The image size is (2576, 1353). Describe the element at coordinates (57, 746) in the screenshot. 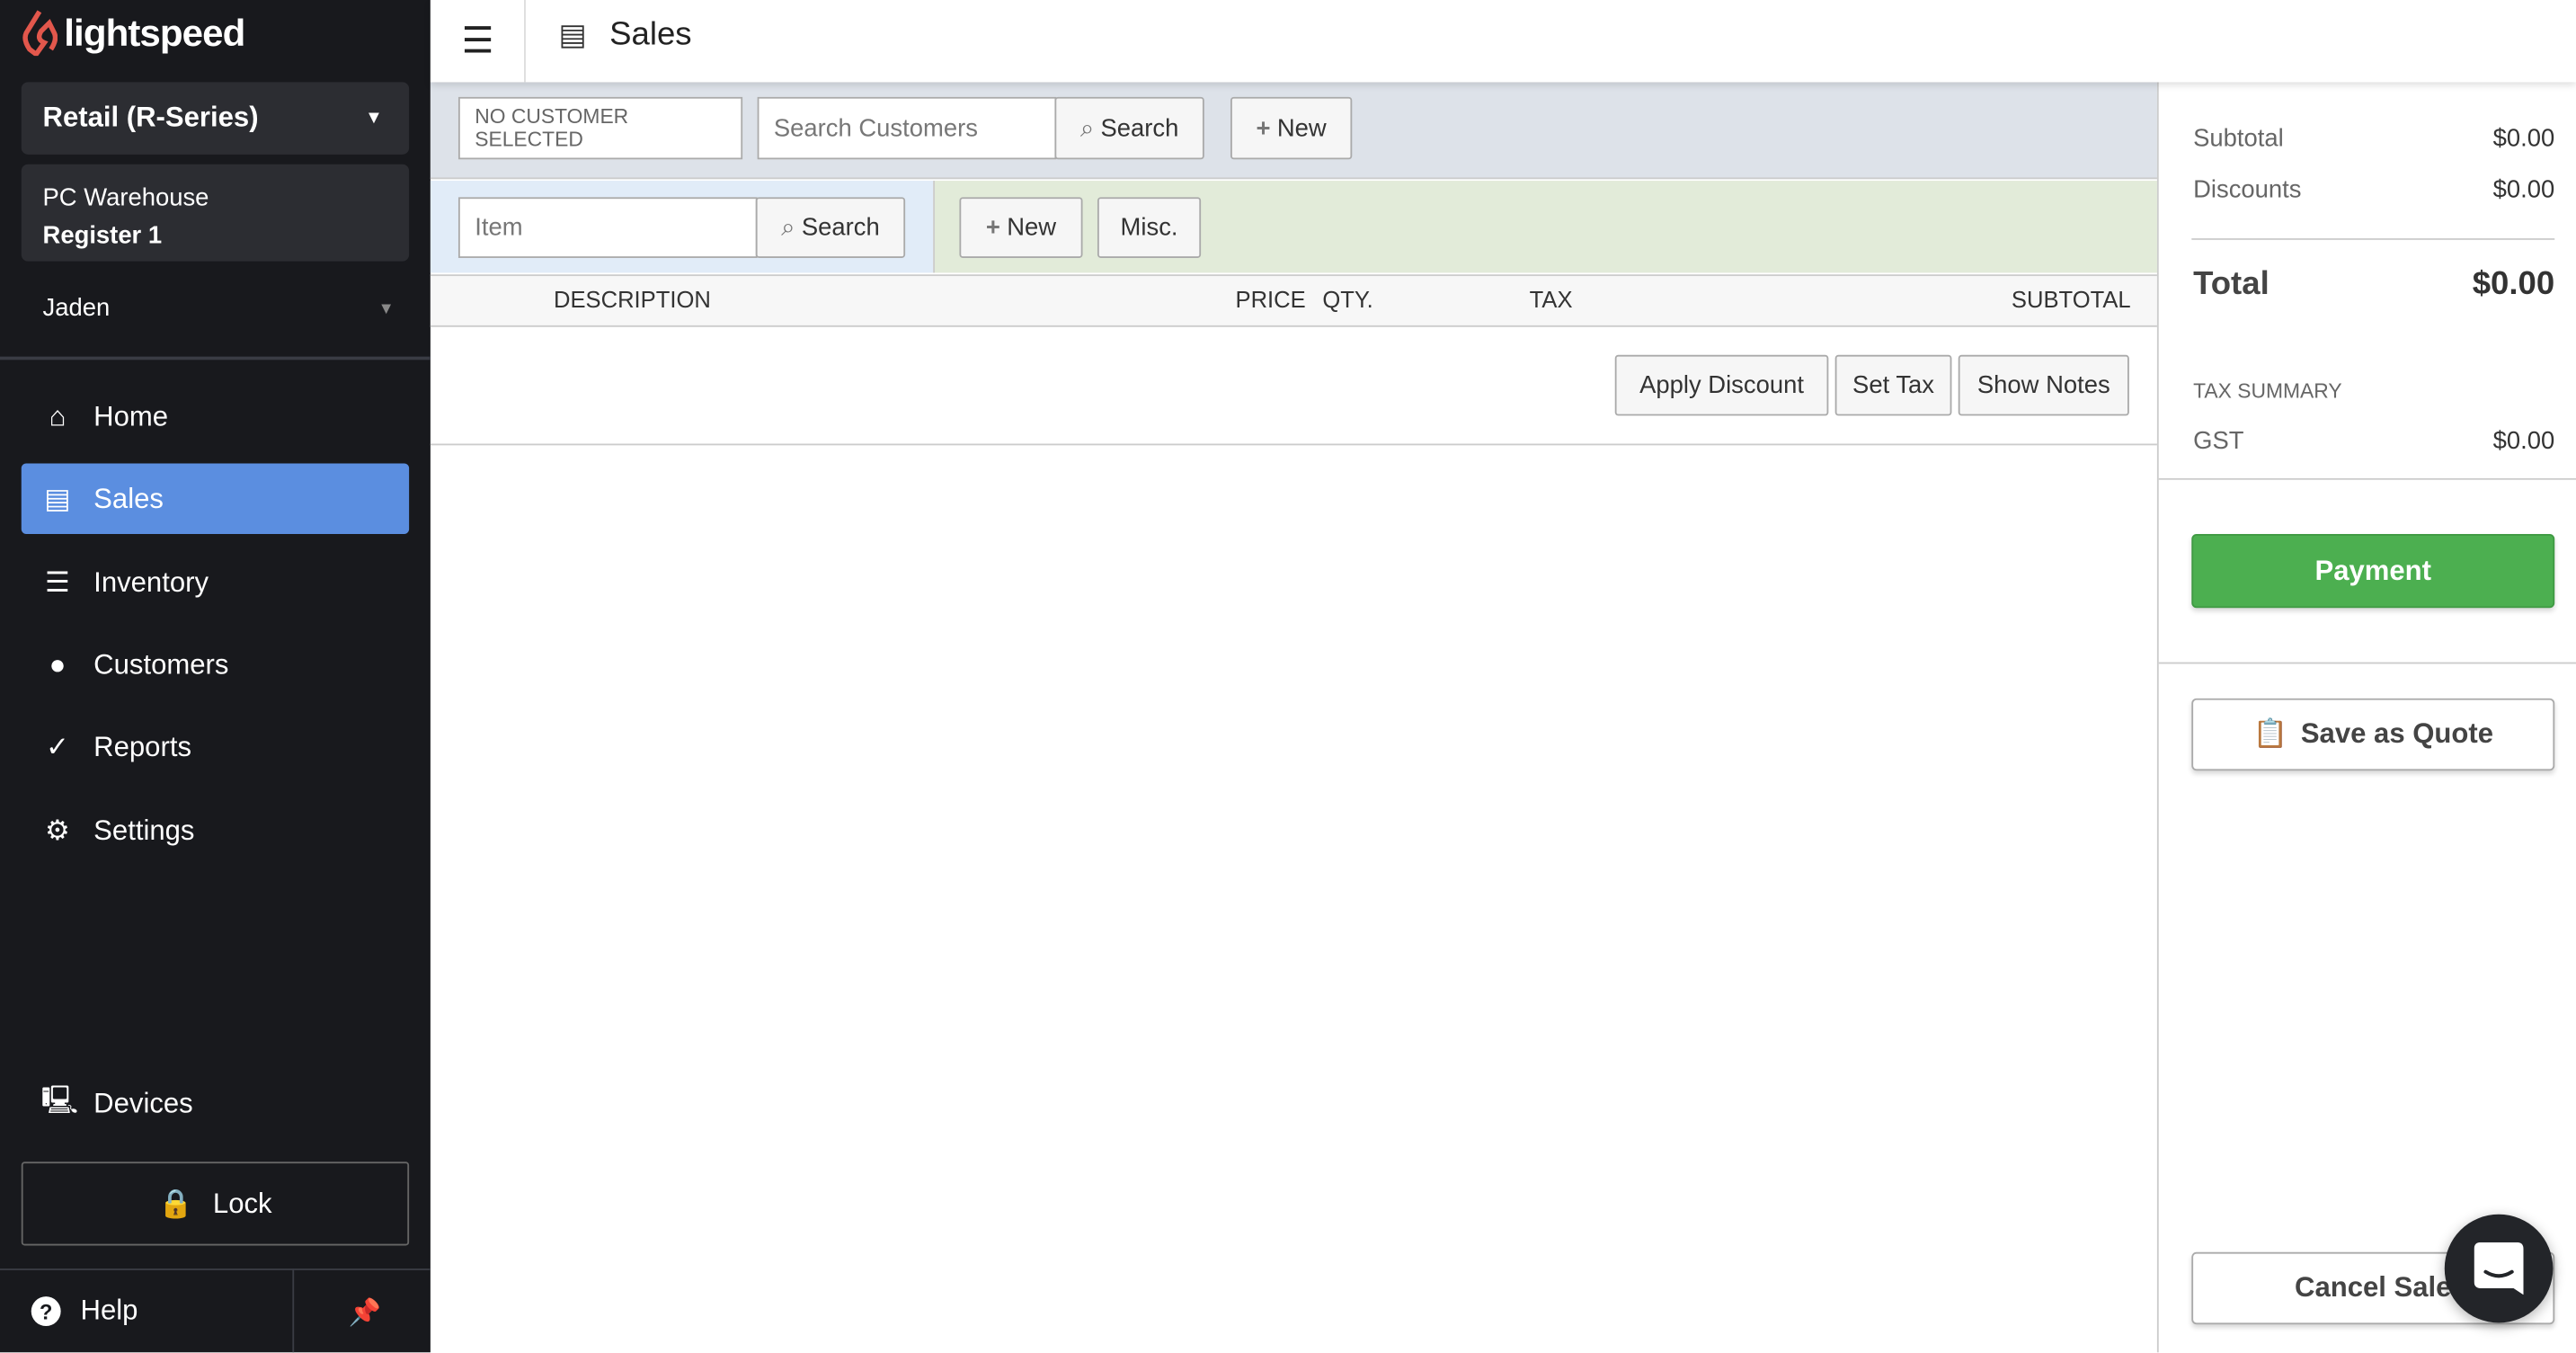

I see `chart-icon: ✓` at that location.